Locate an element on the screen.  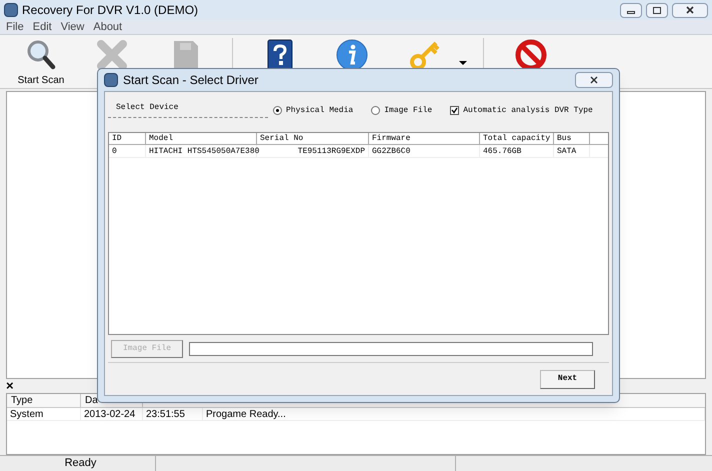
table-cell: 2013-02-24 is located at coordinates (112, 414).